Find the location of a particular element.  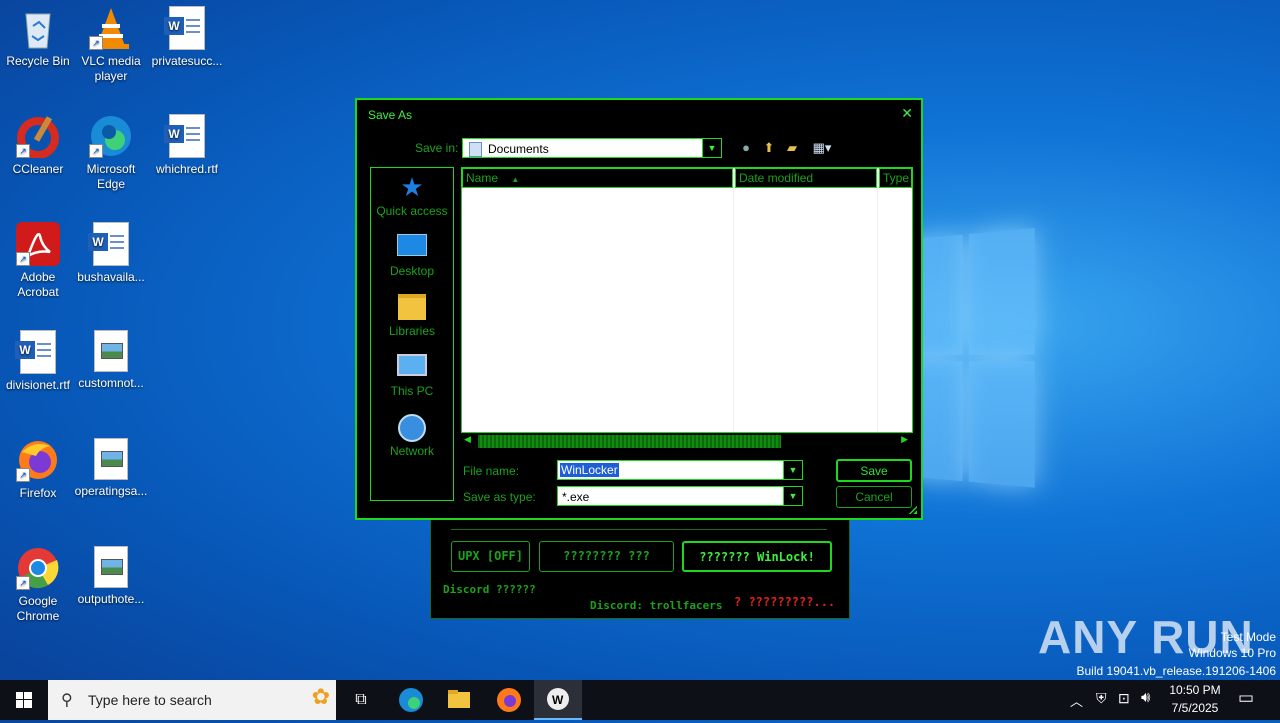

desktop-icon-chrome: ↗ Google Chrome is located at coordinates (38, 582).